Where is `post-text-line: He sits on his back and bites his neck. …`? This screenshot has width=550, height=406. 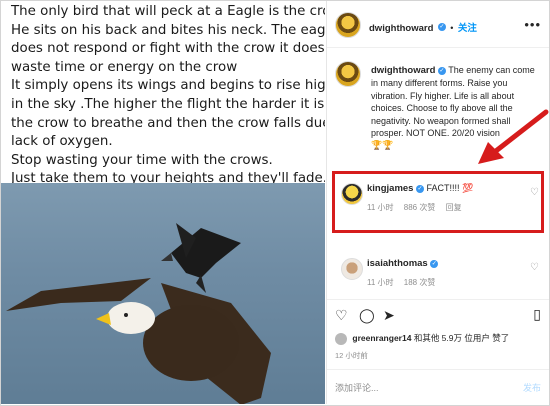 post-text-line: He sits on his back and bites his neck. … is located at coordinates (168, 30).